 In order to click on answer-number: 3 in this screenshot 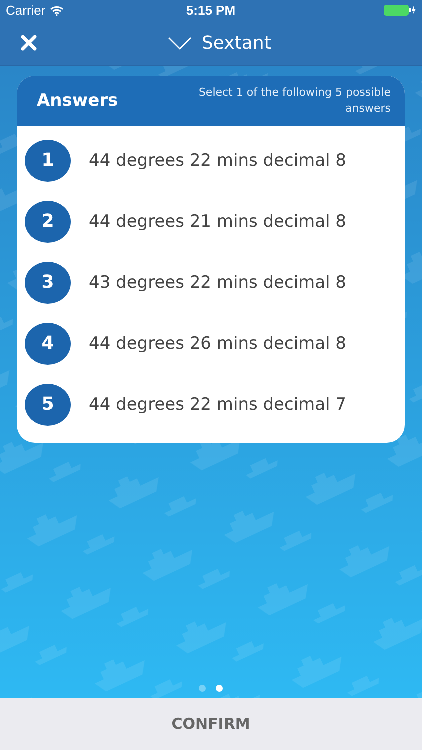, I will do `click(48, 283)`.